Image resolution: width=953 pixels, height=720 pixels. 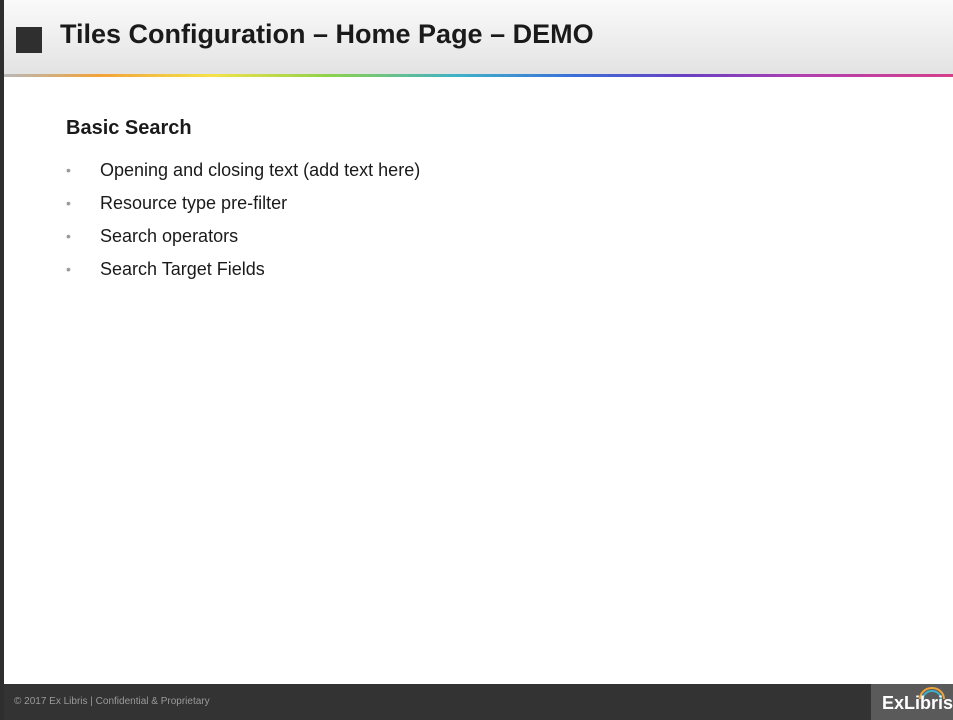 I want to click on title-bar: Tiles Configuration – Home Page – DEMO, so click(x=478, y=37).